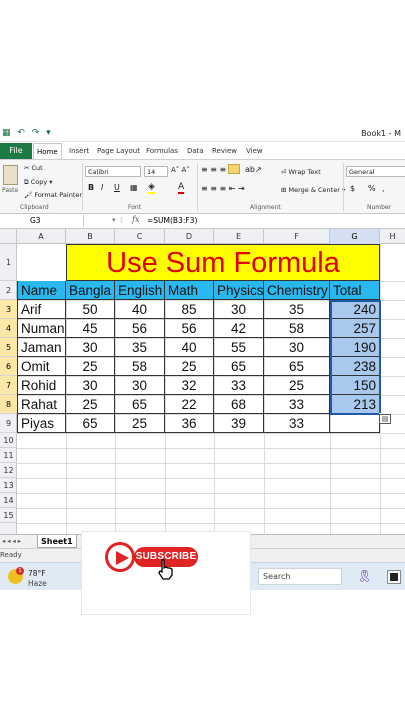  Describe the element at coordinates (33, 168) in the screenshot. I see `cut-button: ✂ Cut` at that location.